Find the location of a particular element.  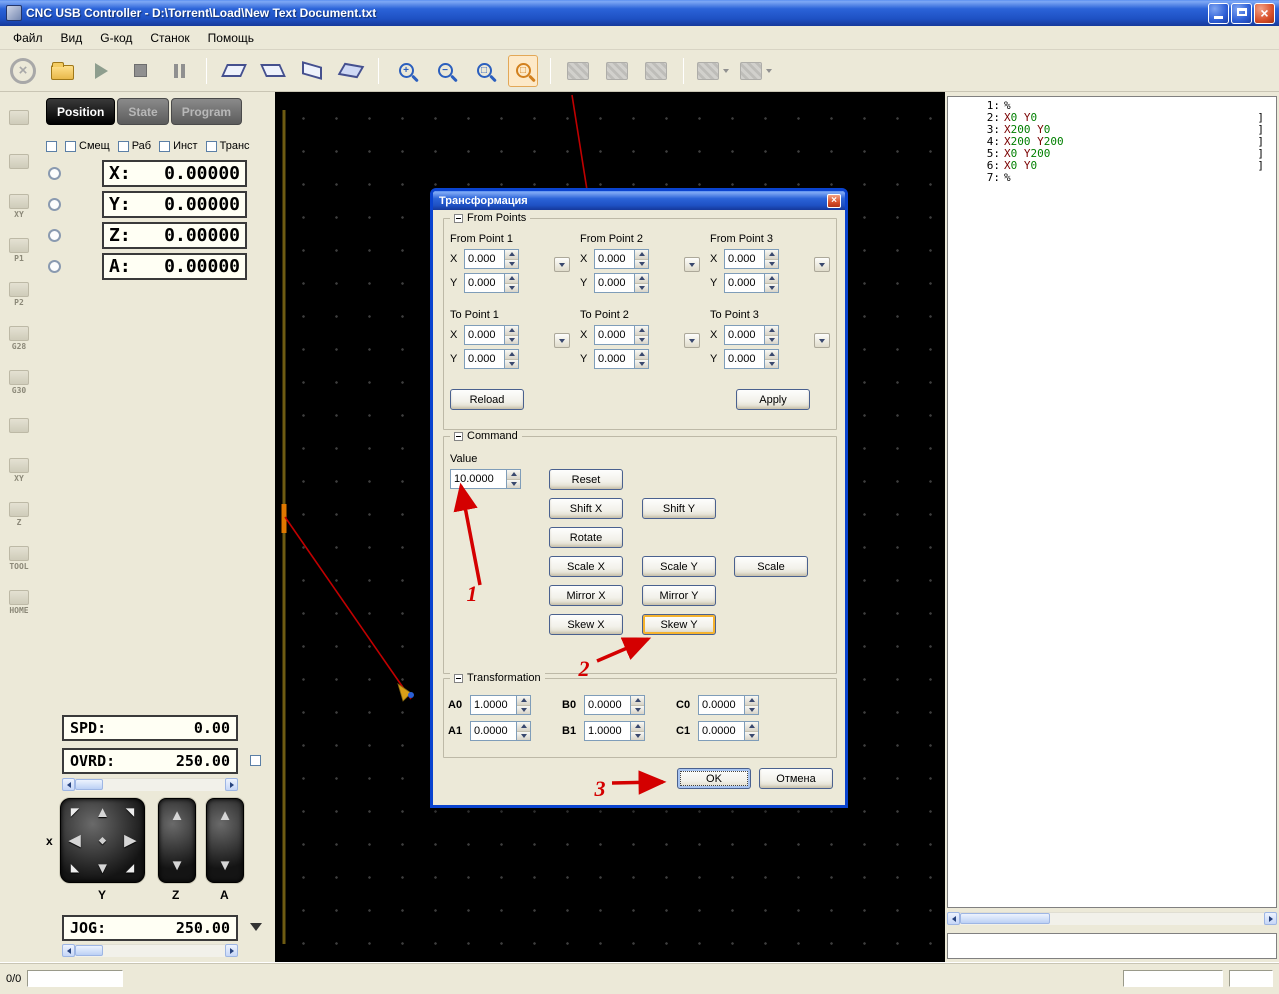

scale-x-button: Scale X is located at coordinates (586, 566).